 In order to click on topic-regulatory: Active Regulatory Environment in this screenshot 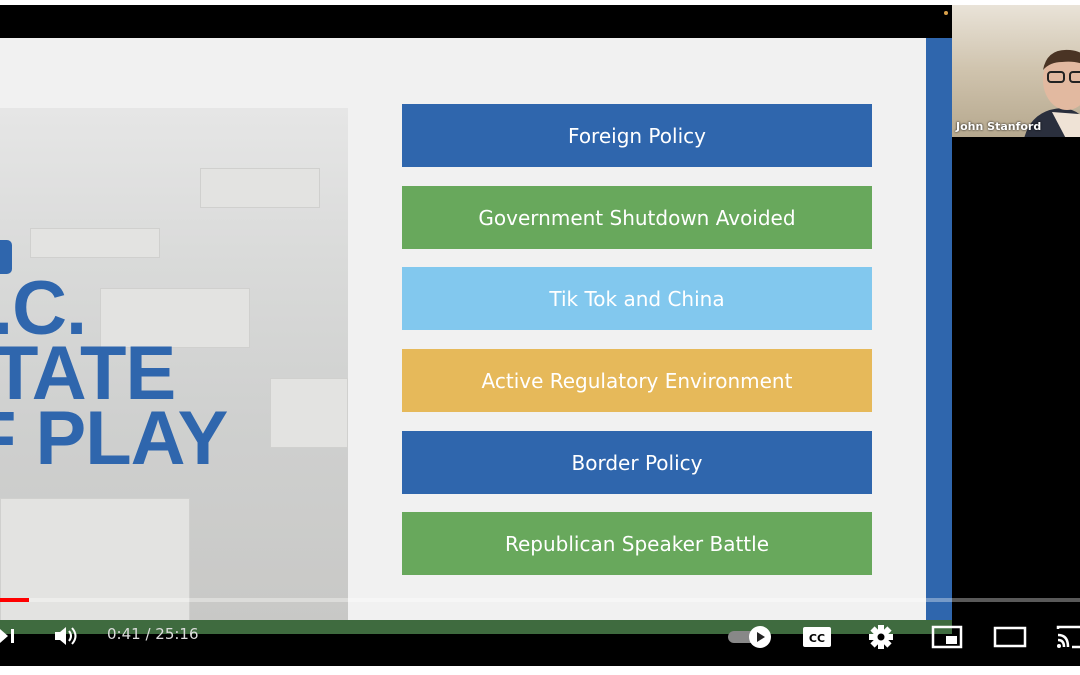, I will do `click(637, 380)`.